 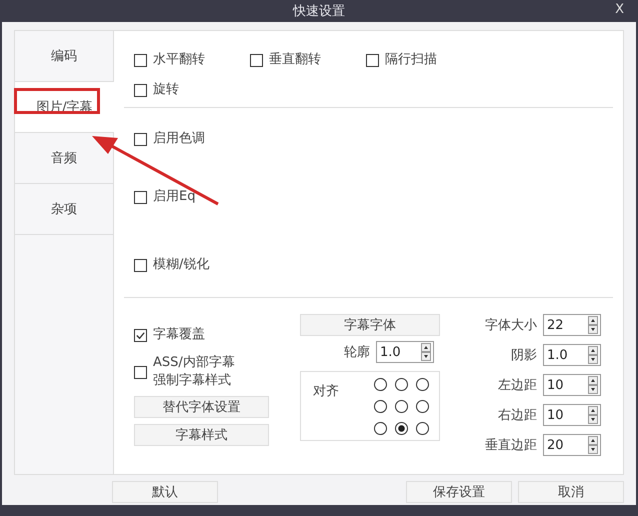 I want to click on checkbox: 字幕覆盖, so click(x=217, y=335).